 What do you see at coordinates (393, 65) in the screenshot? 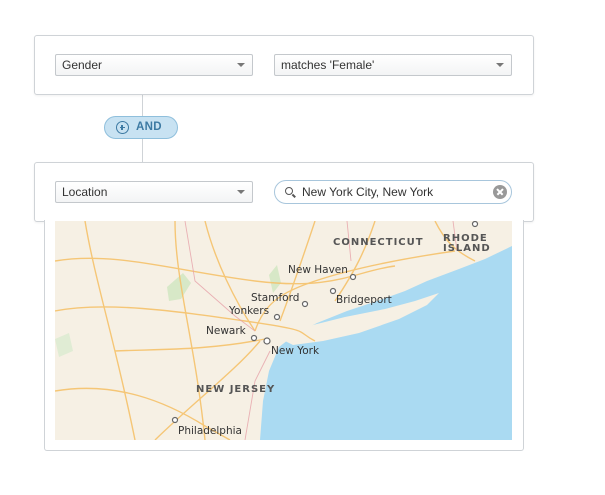
I see `condition-select: matches 'Female'` at bounding box center [393, 65].